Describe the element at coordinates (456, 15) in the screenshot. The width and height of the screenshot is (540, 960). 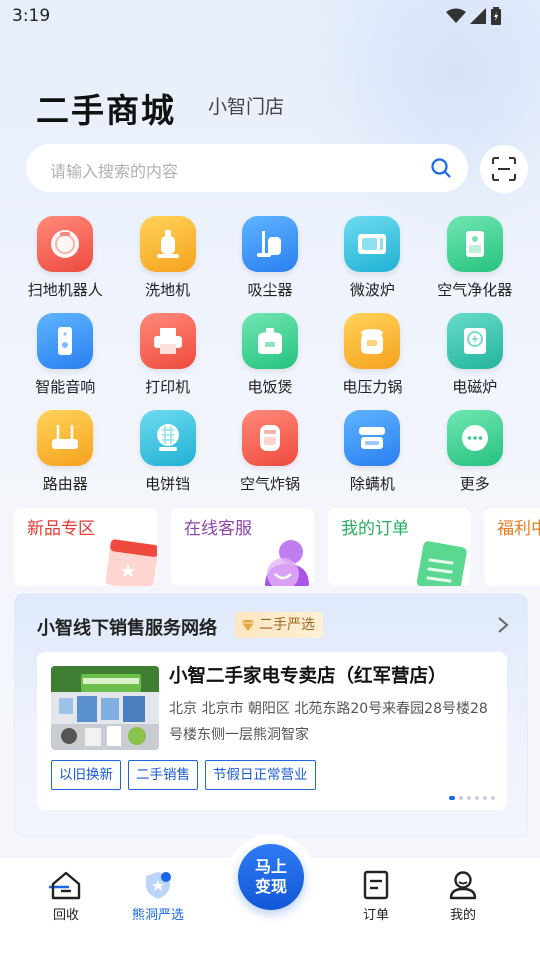
I see `wifi-icon` at that location.